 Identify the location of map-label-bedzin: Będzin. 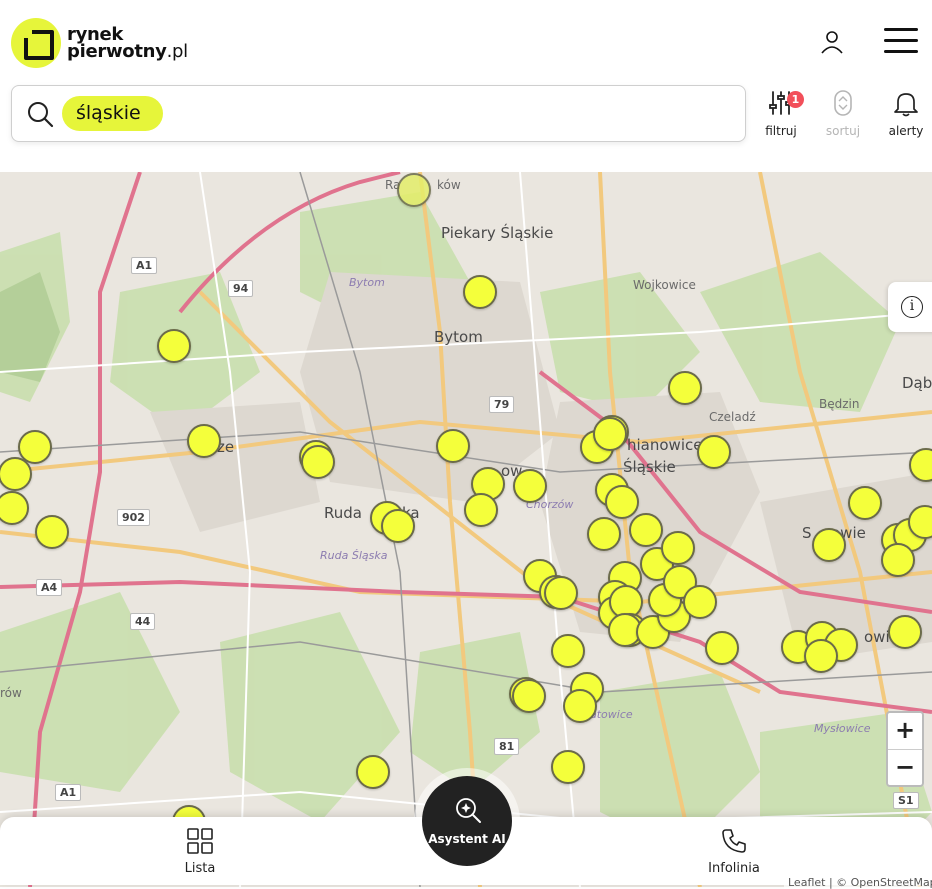
(839, 404).